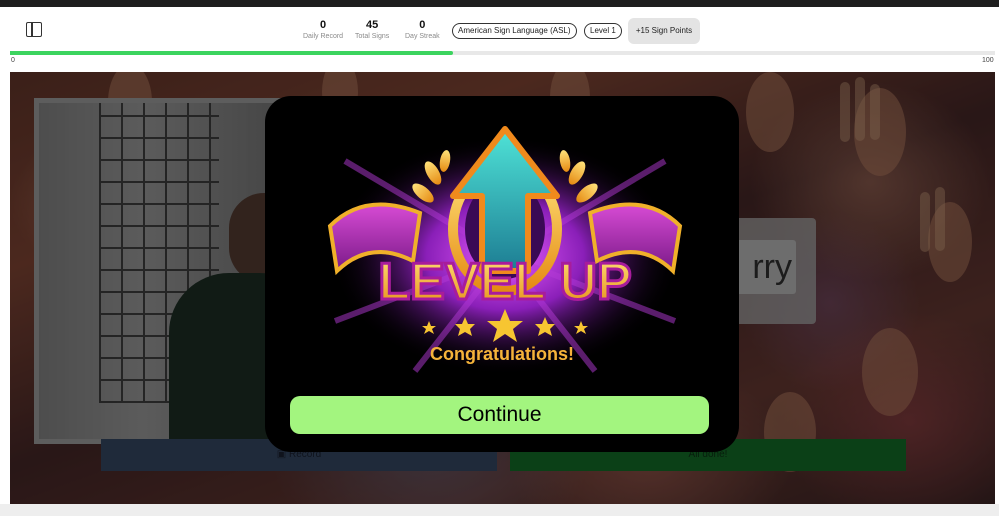 The height and width of the screenshot is (516, 999). What do you see at coordinates (664, 31) in the screenshot?
I see `sign-points-button: +15 Sign Points` at bounding box center [664, 31].